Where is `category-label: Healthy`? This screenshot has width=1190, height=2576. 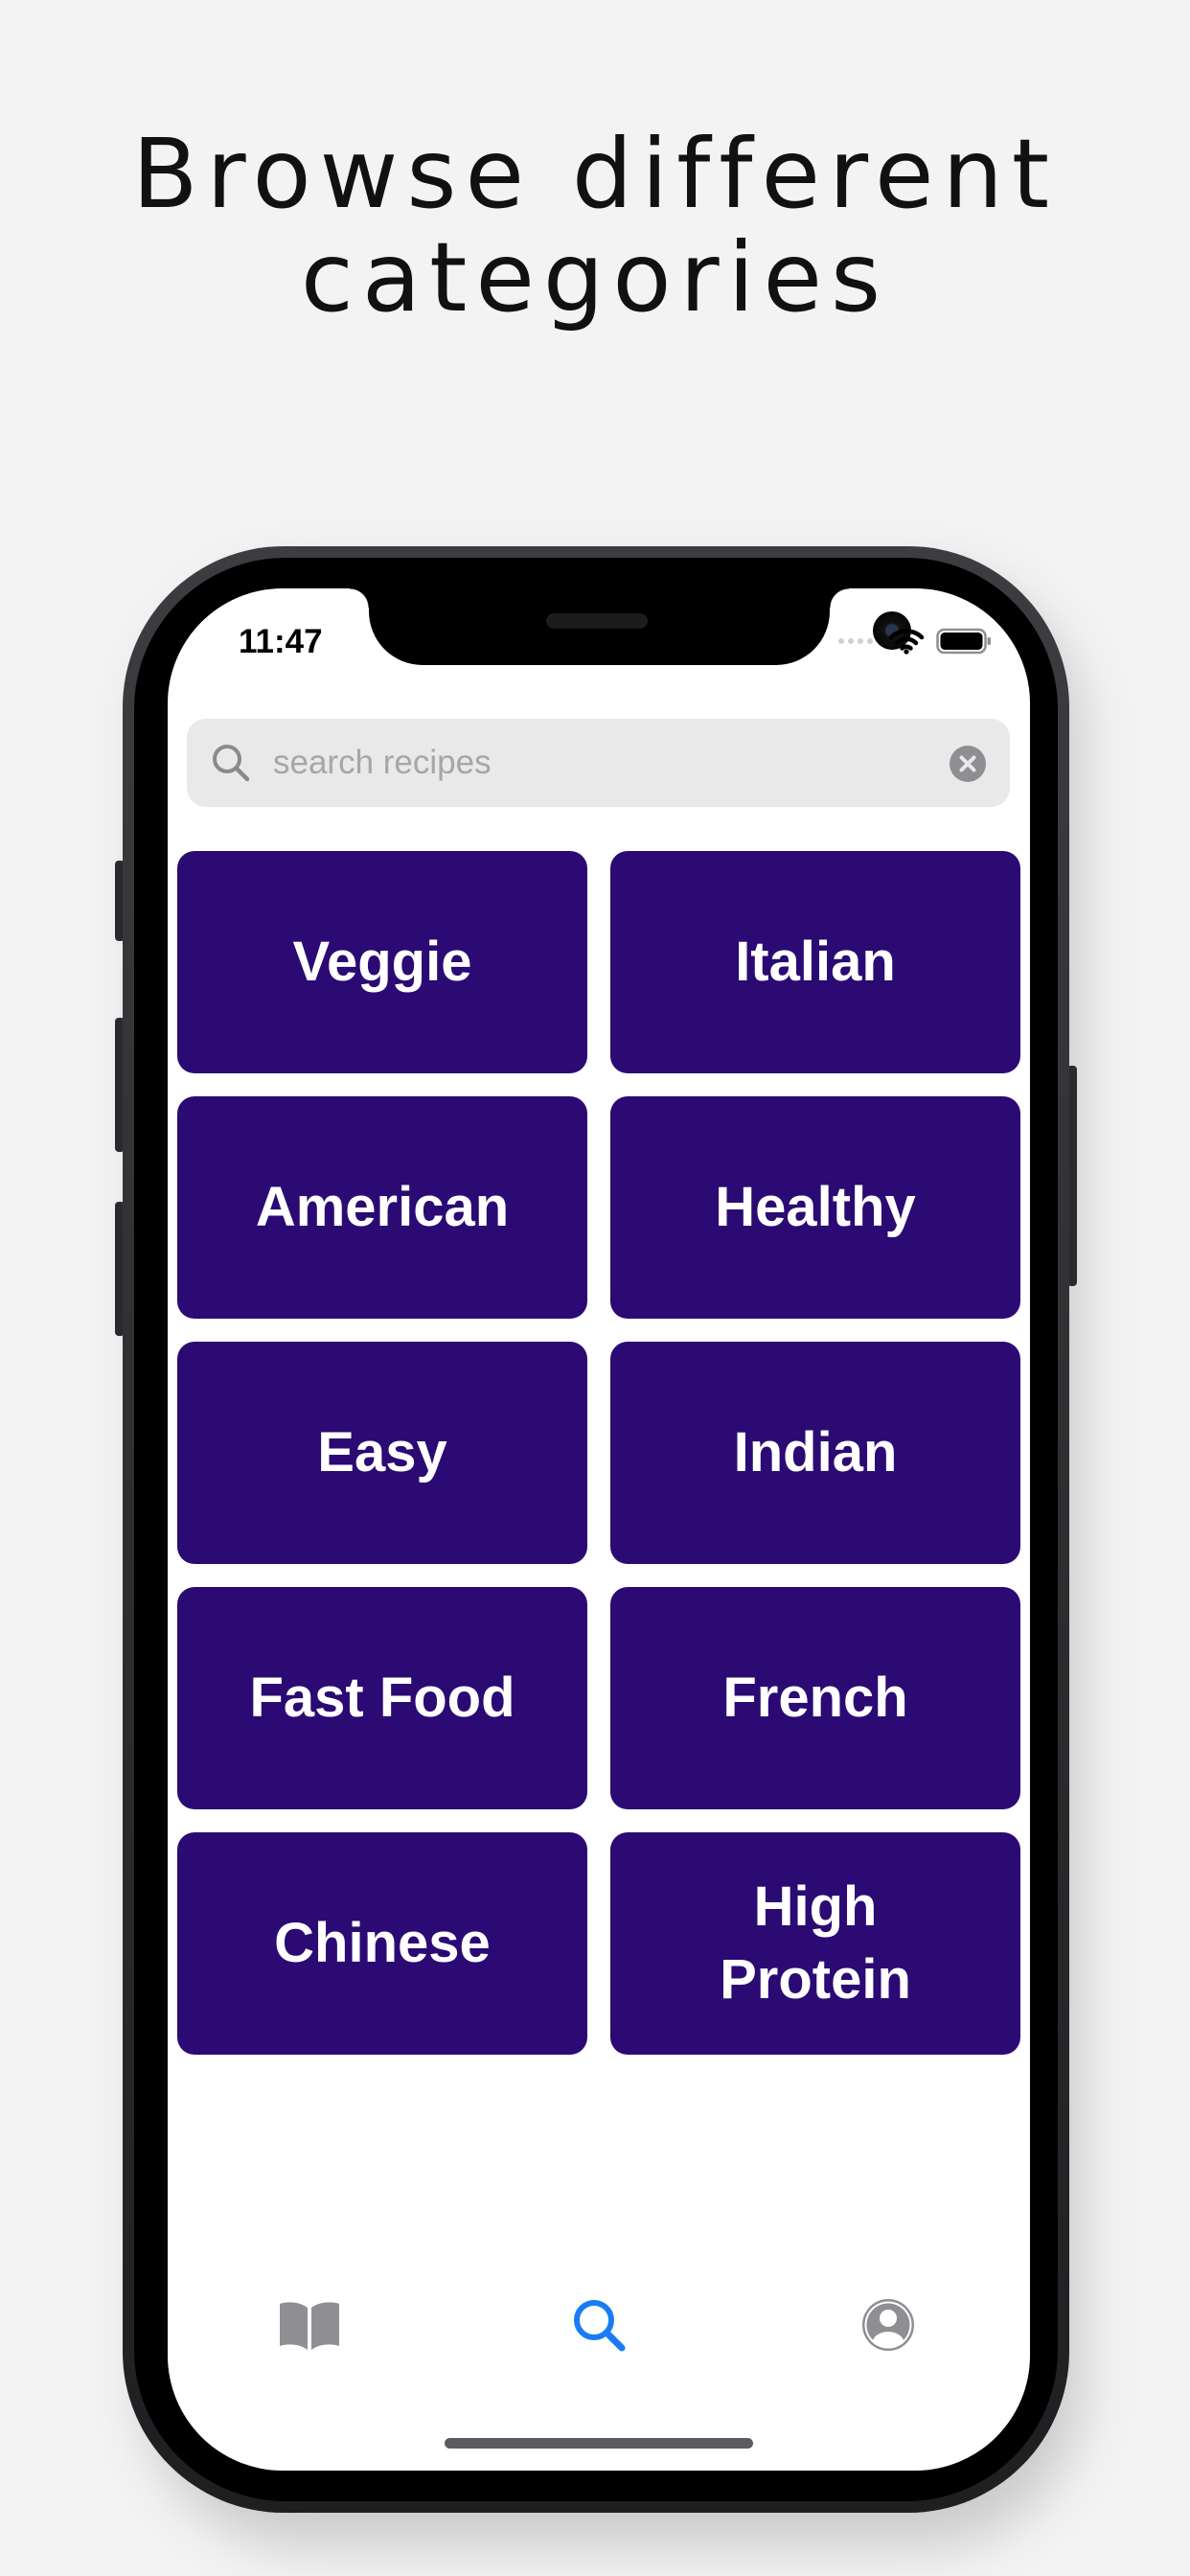 category-label: Healthy is located at coordinates (816, 1207).